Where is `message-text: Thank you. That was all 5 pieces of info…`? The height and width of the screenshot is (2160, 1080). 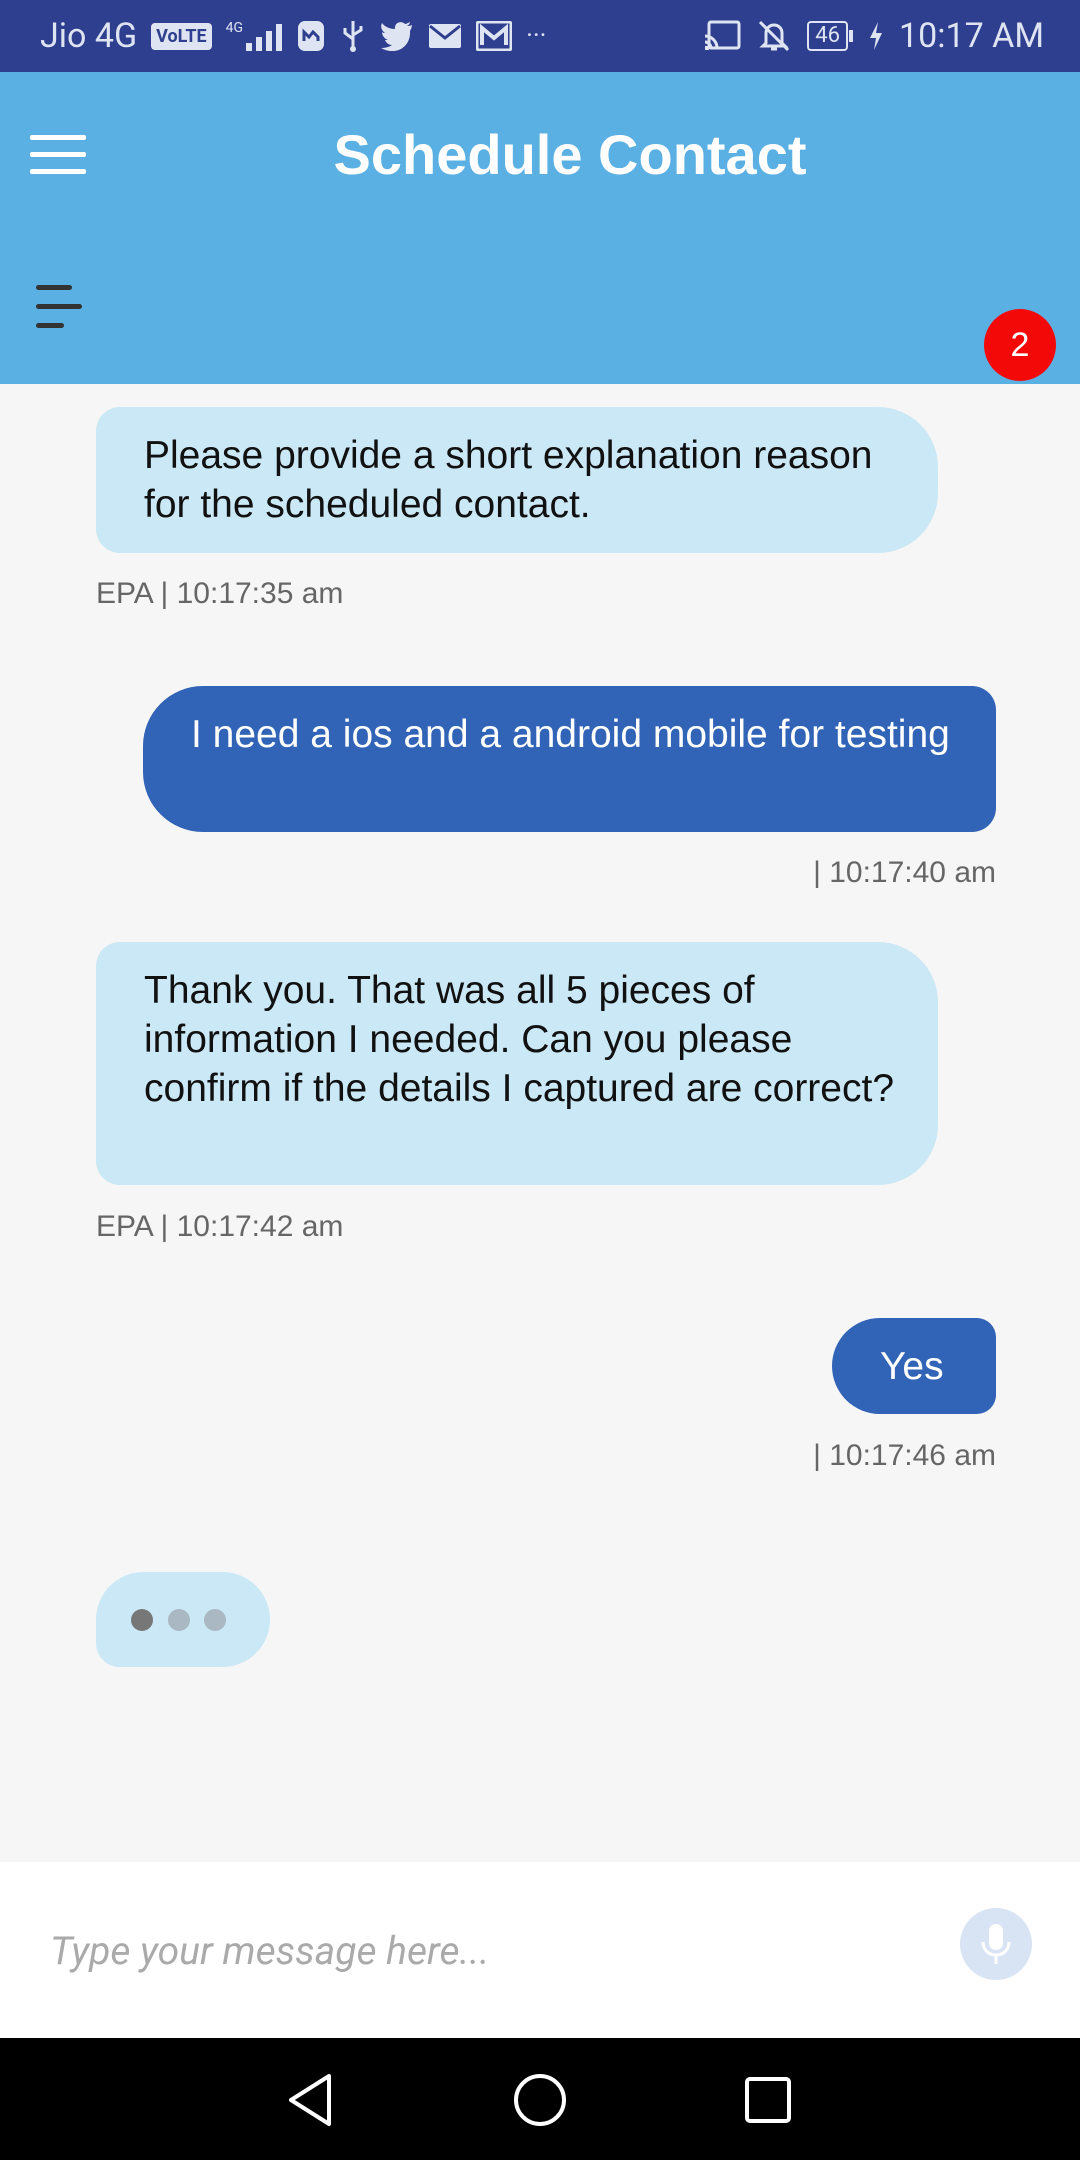
message-text: Thank you. That was all 5 pieces of info… is located at coordinates (519, 1039).